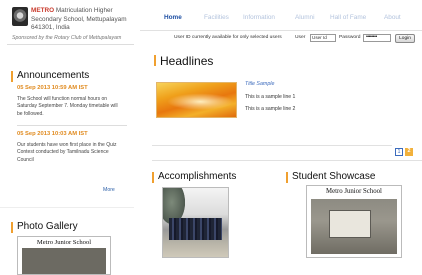 The width and height of the screenshot is (422, 275). Describe the element at coordinates (287, 160) in the screenshot. I see `section-divider` at that location.